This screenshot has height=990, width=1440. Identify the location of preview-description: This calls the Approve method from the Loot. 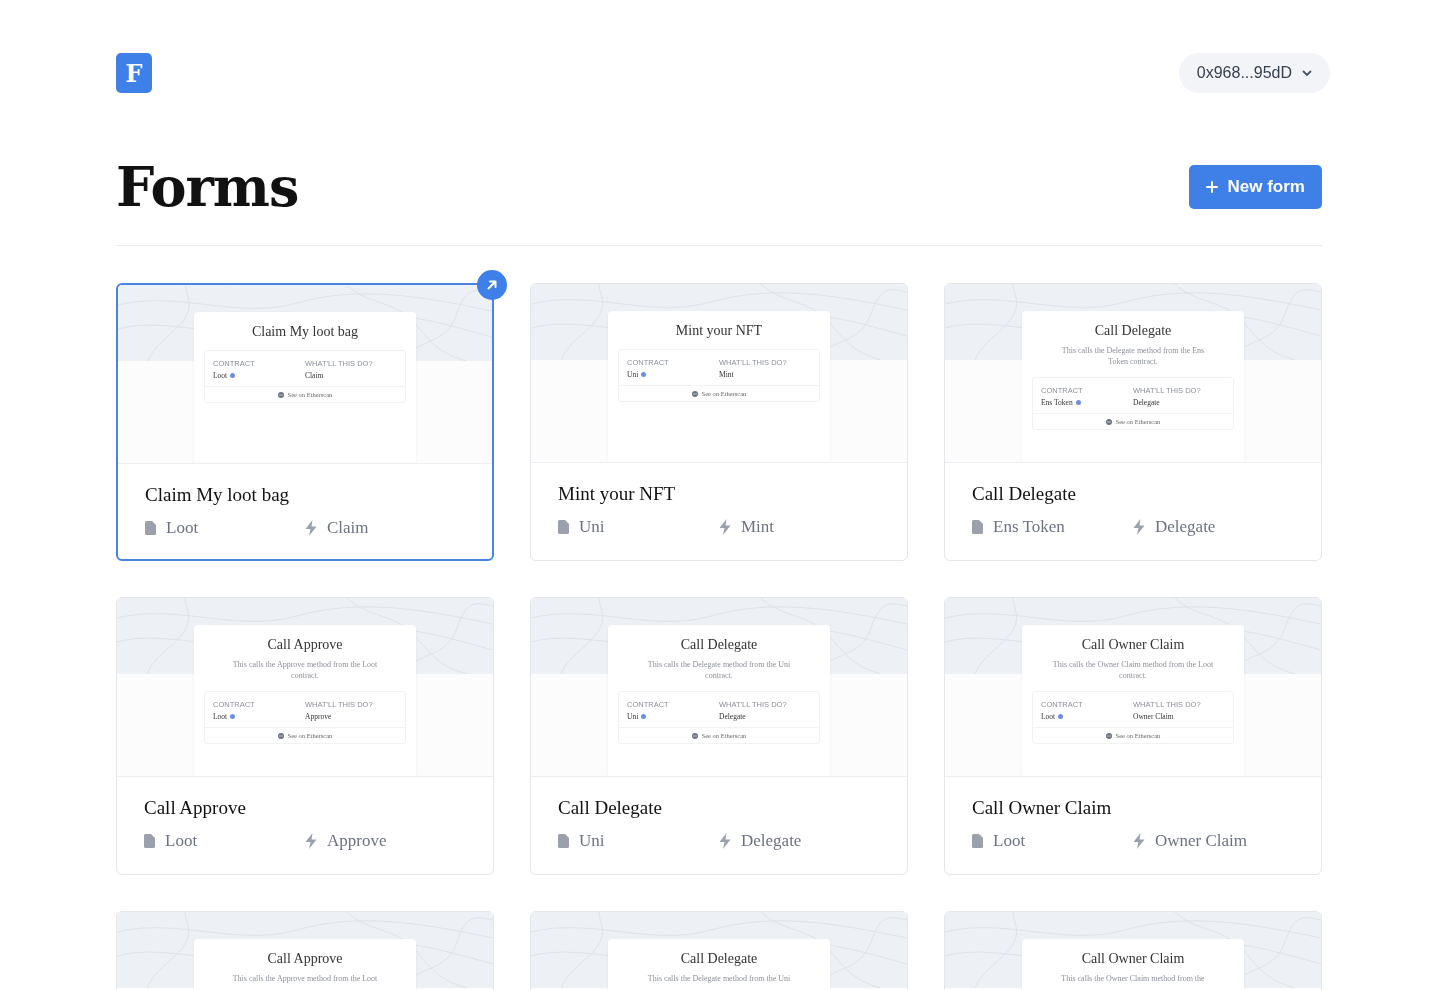
(305, 978).